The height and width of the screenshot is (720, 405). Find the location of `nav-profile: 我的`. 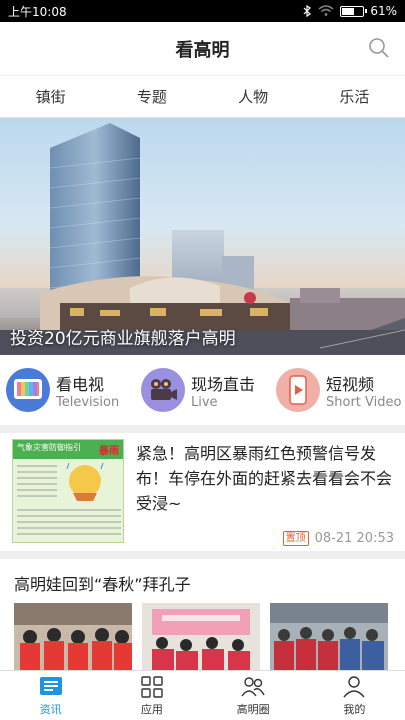

nav-profile: 我的 is located at coordinates (354, 695).